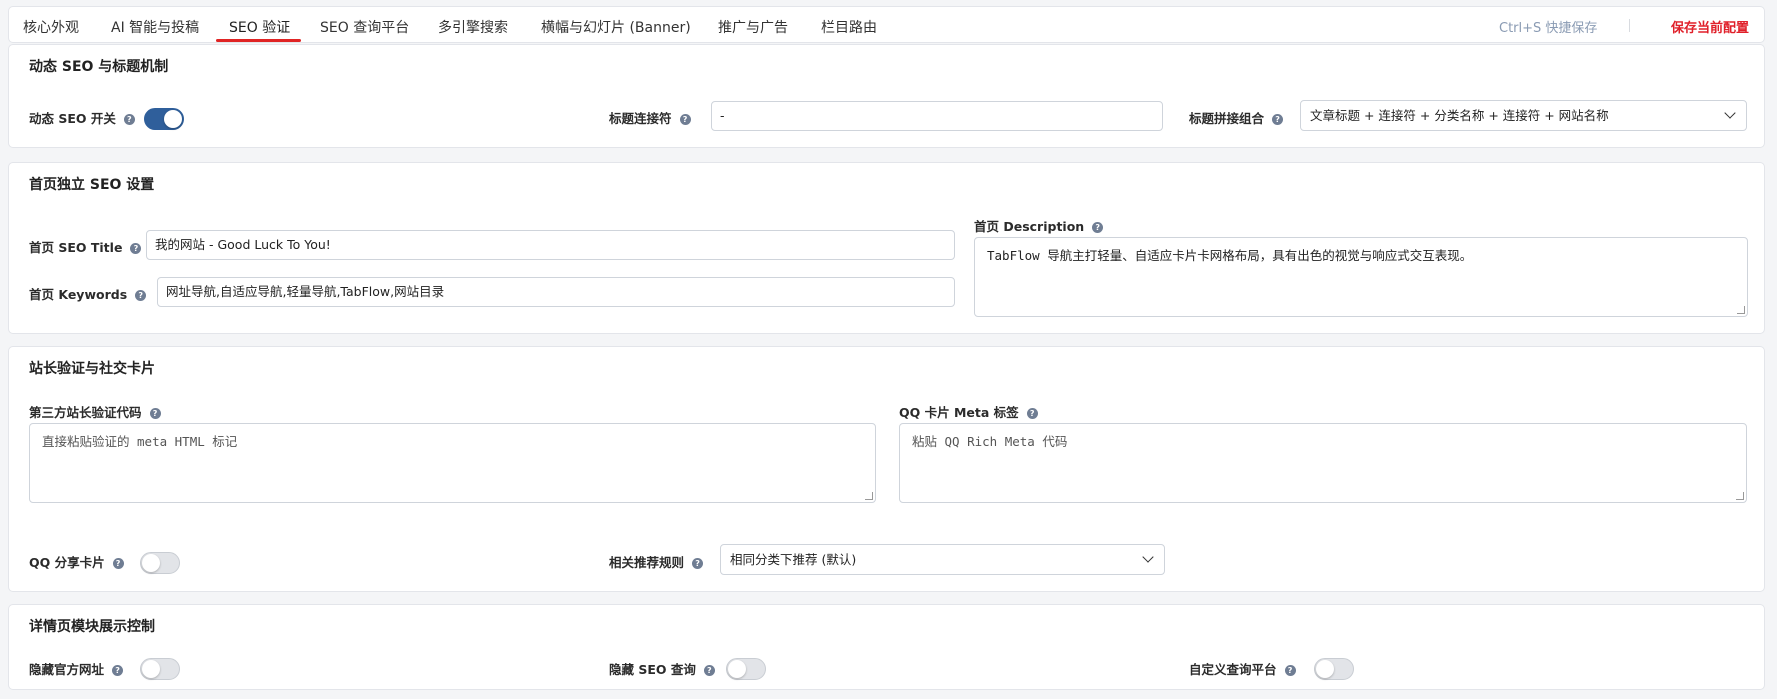 This screenshot has width=1777, height=699. Describe the element at coordinates (849, 27) in the screenshot. I see `tab-column-routes: 栏目路由` at that location.